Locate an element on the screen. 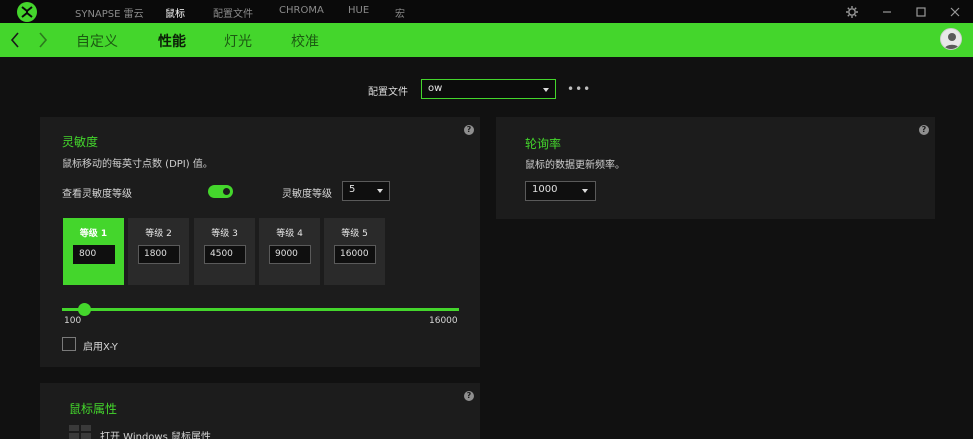 The width and height of the screenshot is (973, 439). dpi-stage-1: 等级 1 800 is located at coordinates (93, 251).